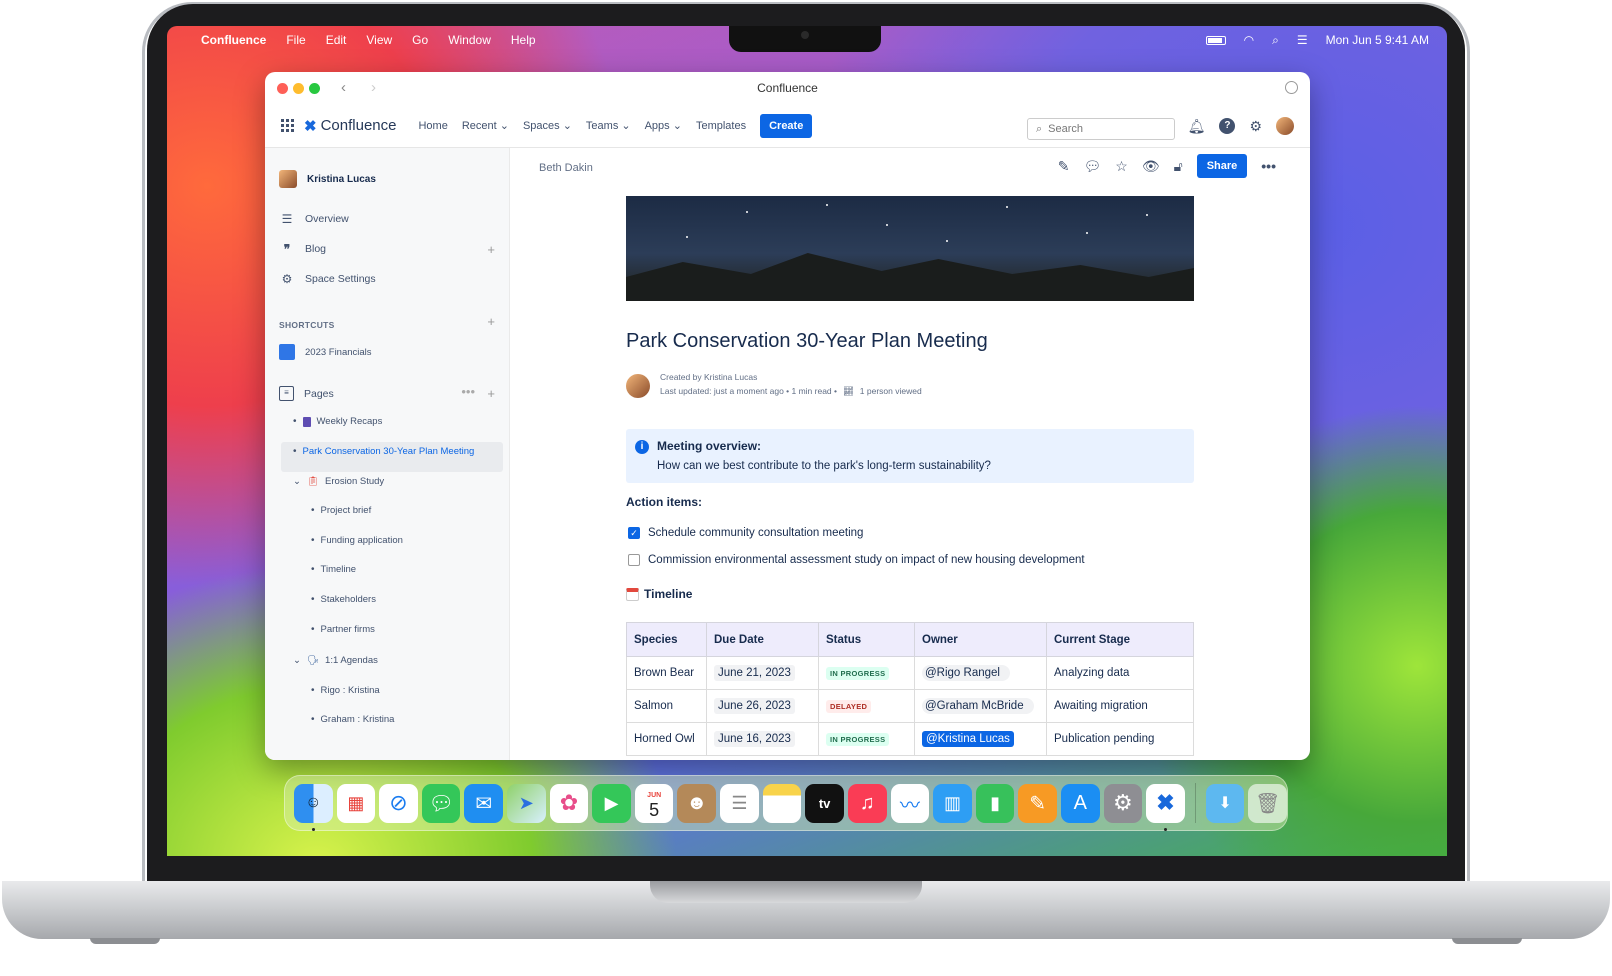  I want to click on settings-gear-icon: ⚙, so click(1255, 126).